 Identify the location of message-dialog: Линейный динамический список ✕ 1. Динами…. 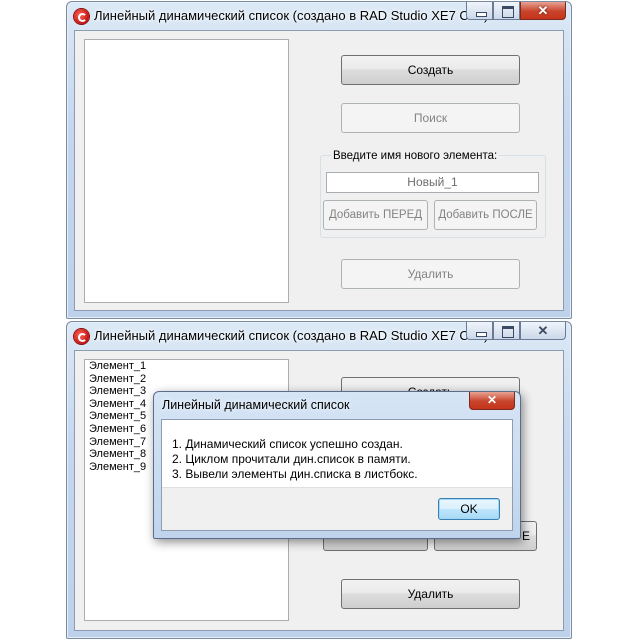
(337, 465).